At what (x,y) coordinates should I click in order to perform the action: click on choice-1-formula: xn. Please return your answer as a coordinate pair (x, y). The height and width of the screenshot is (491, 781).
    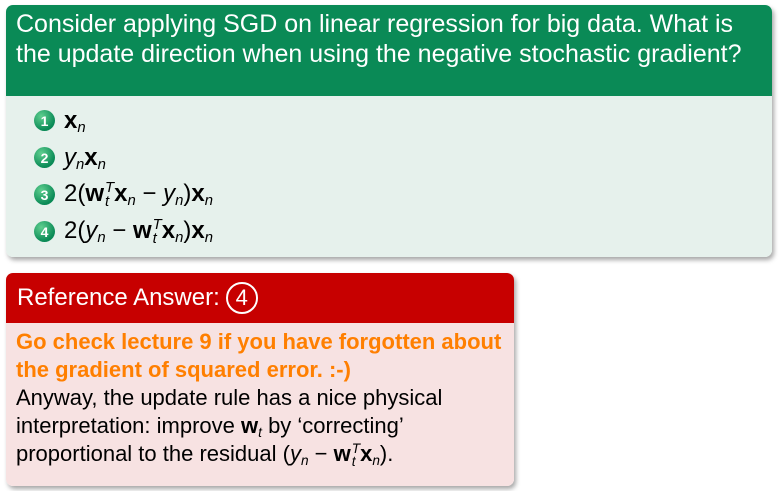
    Looking at the image, I should click on (75, 121).